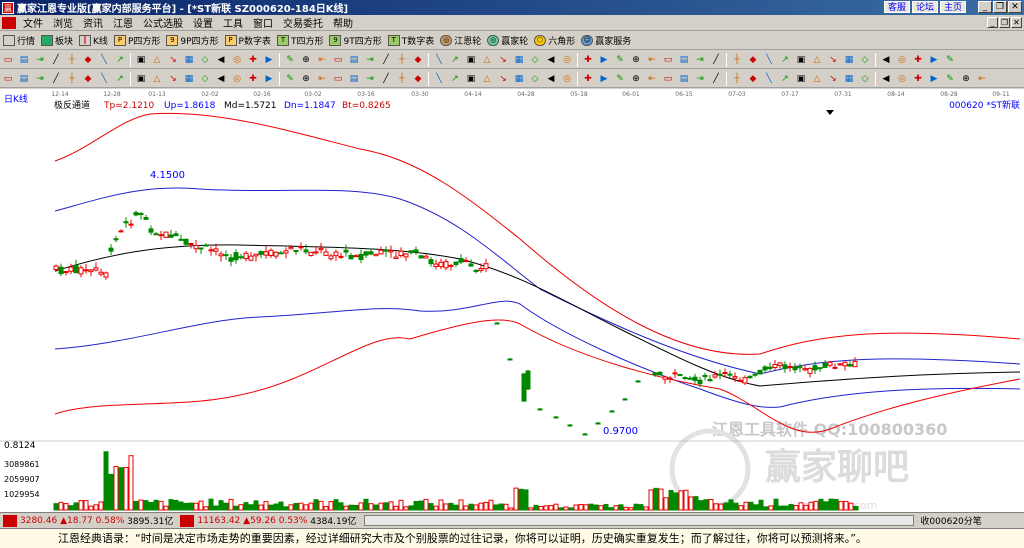 Image resolution: width=1024 pixels, height=548 pixels. What do you see at coordinates (192, 40) in the screenshot?
I see `9p-square-button: 9 9P四方形` at bounding box center [192, 40].